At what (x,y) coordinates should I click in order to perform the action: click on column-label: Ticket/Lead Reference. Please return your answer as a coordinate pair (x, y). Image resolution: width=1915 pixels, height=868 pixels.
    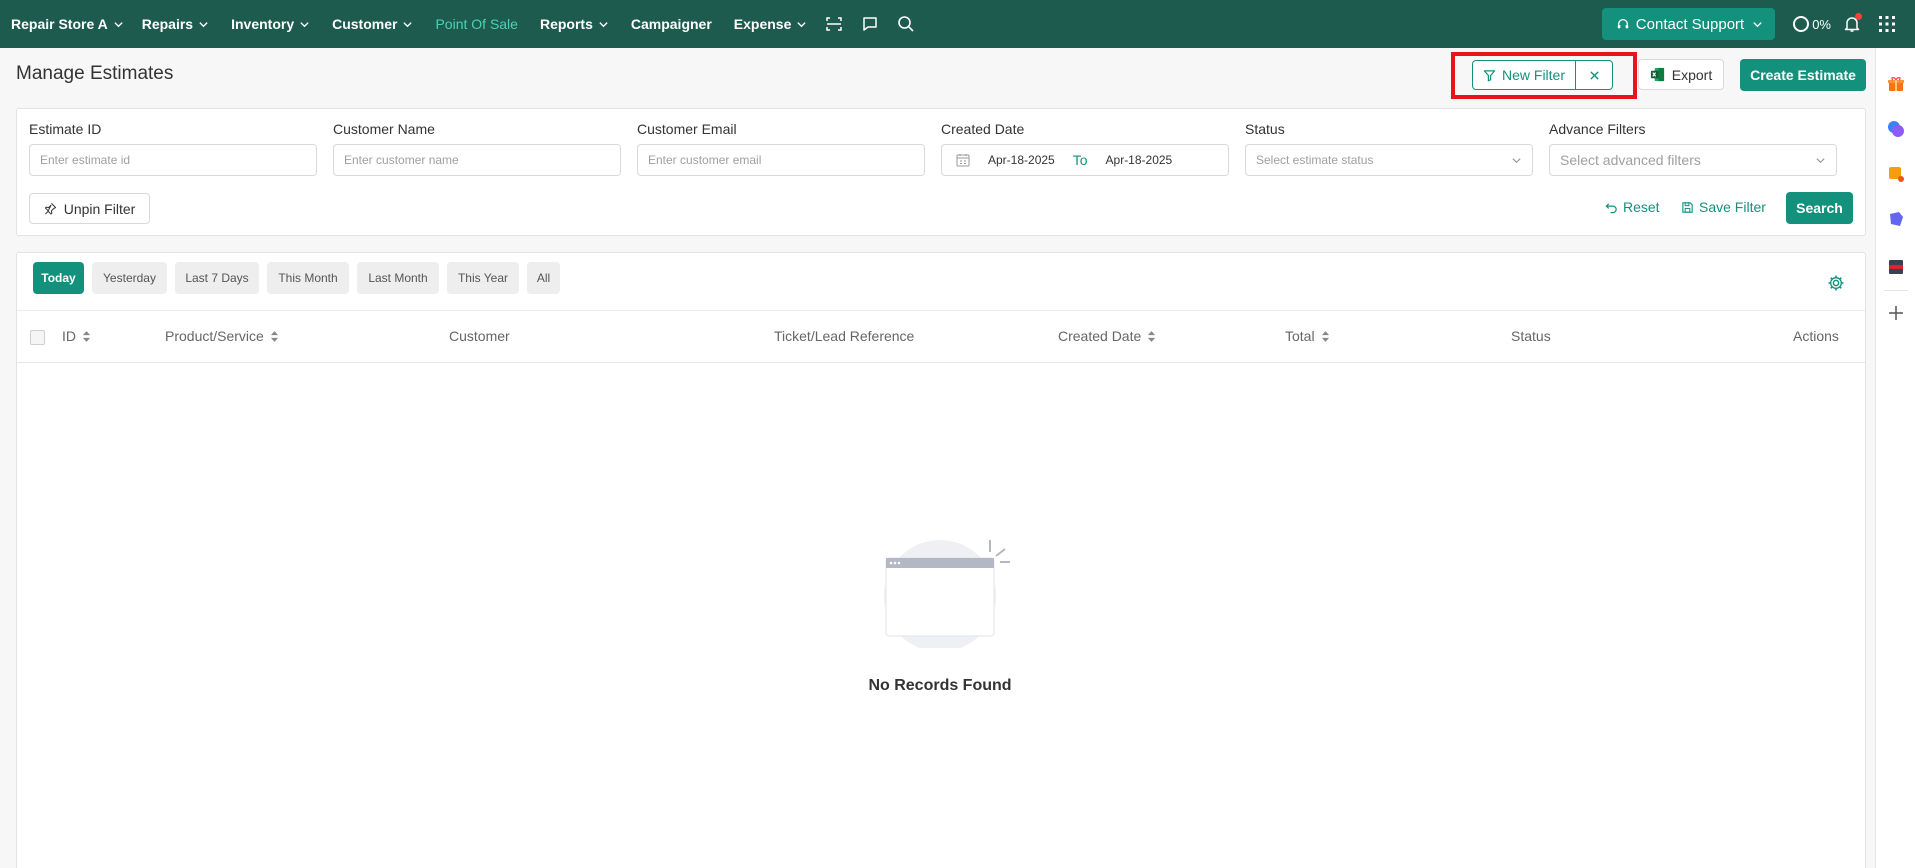
    Looking at the image, I should click on (844, 336).